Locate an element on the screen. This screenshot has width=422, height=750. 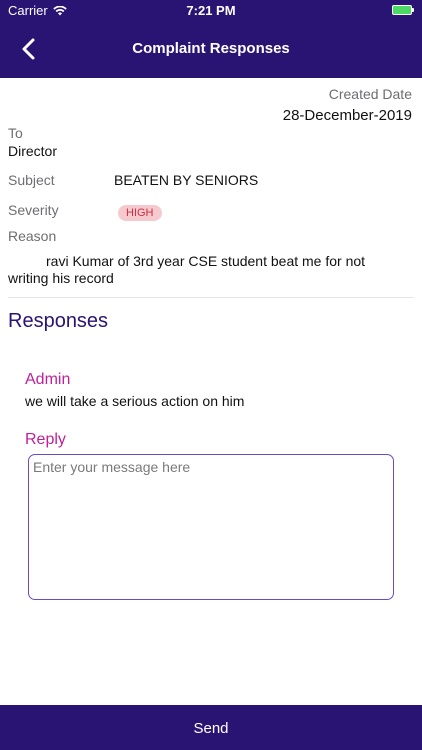
reason-label: Reason is located at coordinates (32, 236).